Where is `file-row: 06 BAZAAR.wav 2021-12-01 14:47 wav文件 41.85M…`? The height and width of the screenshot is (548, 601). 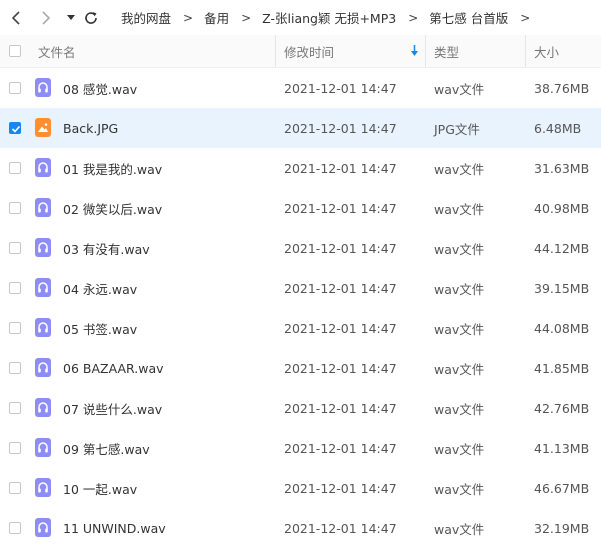
file-row: 06 BAZAAR.wav 2021-12-01 14:47 wav文件 41.85M… is located at coordinates (300, 368).